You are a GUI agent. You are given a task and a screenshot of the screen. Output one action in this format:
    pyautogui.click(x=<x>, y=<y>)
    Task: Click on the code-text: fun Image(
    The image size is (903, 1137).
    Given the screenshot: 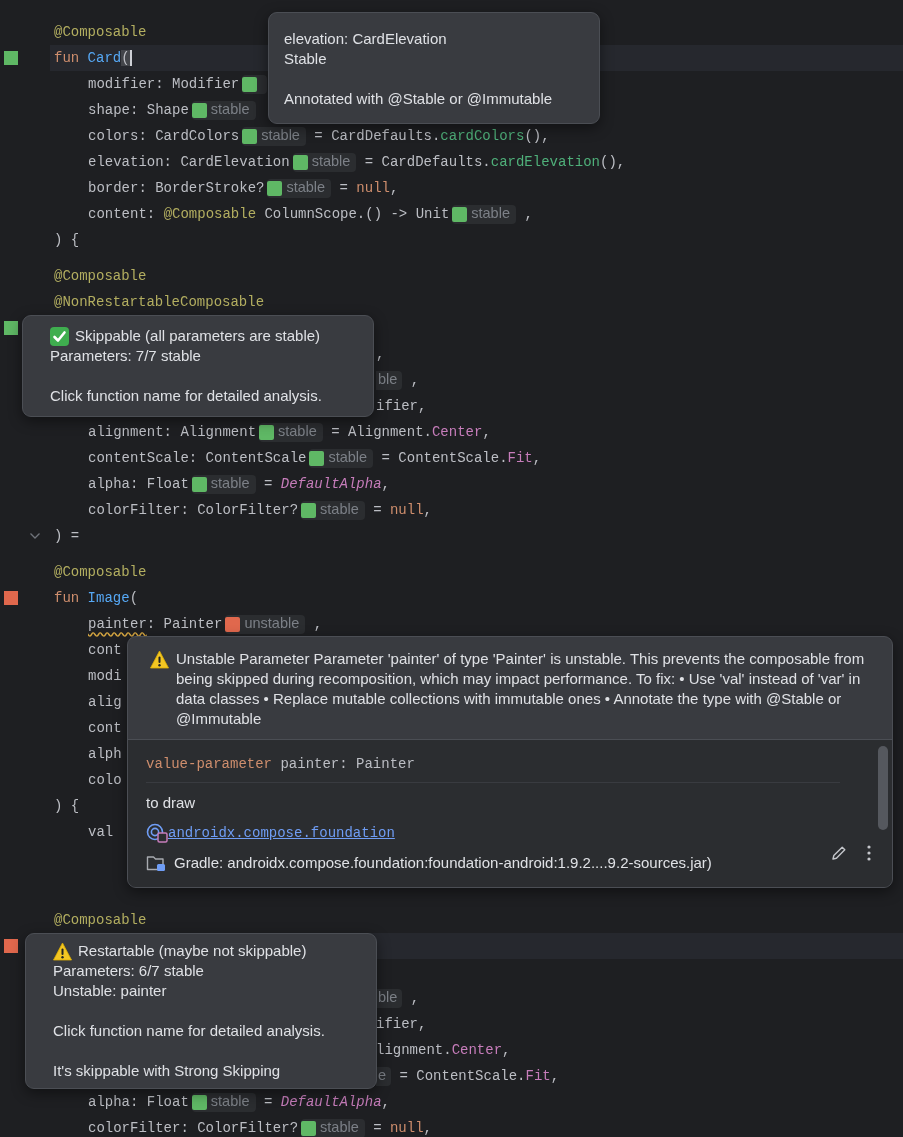 What is the action you would take?
    pyautogui.click(x=96, y=598)
    